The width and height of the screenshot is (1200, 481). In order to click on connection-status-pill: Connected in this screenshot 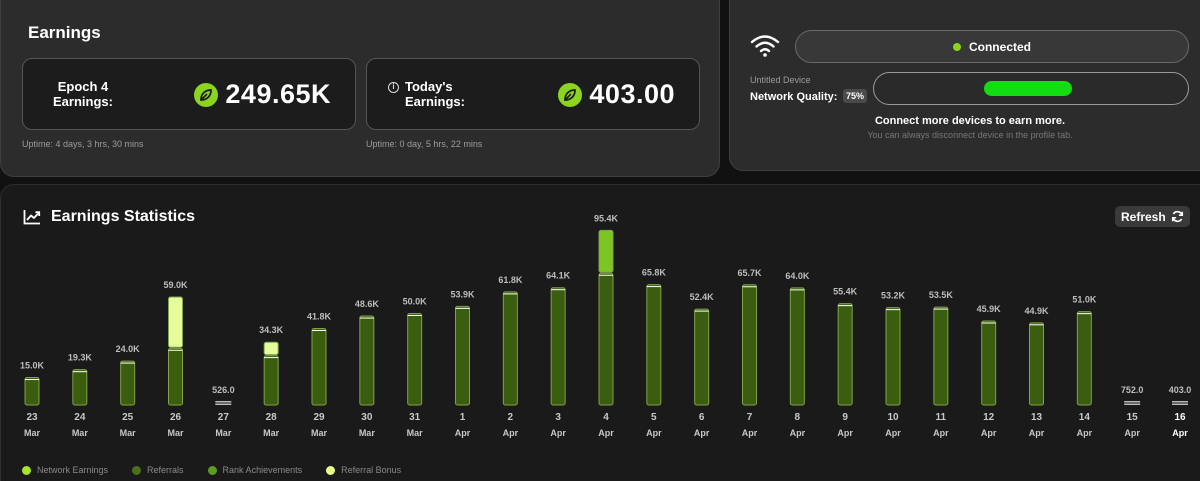, I will do `click(992, 46)`.